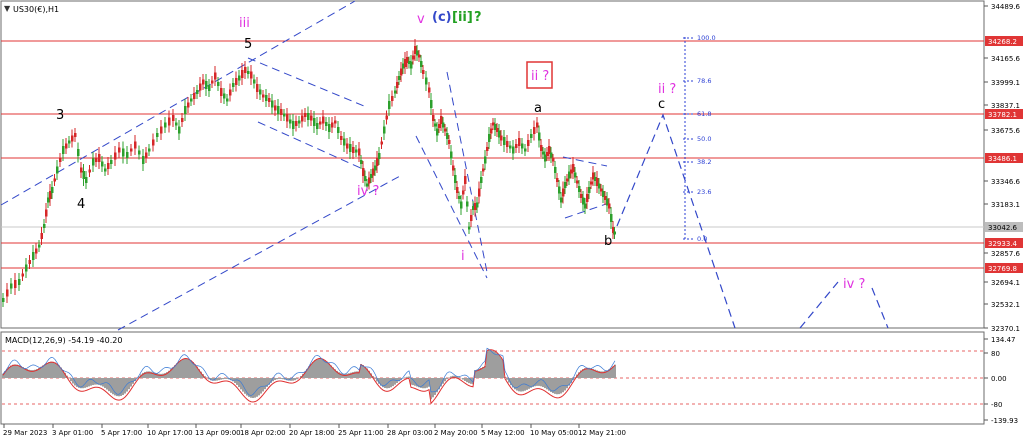 The width and height of the screenshot is (1024, 441). I want to click on wave-label-ii-proj: ii ?, so click(667, 89).